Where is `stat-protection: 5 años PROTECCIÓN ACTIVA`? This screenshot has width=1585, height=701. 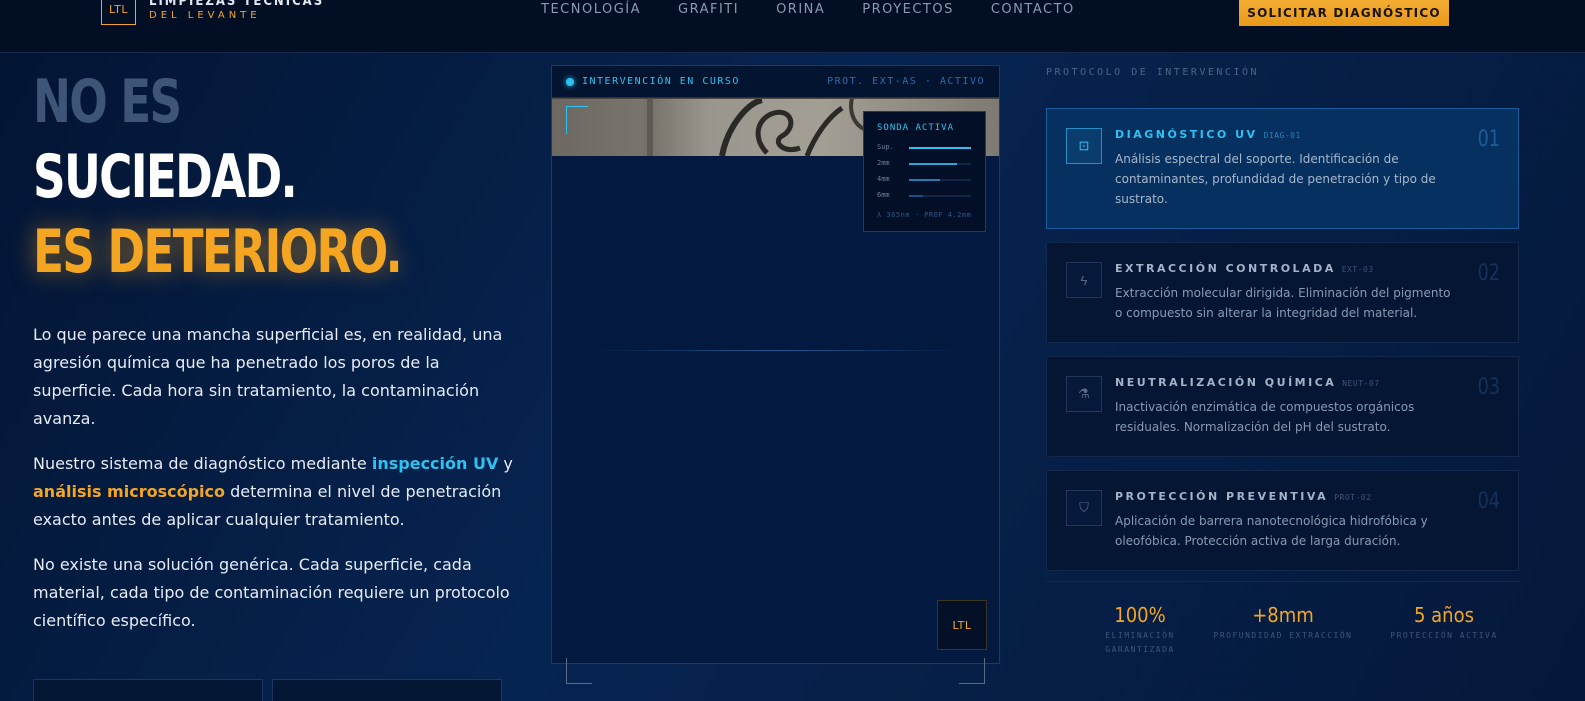
stat-protection: 5 años PROTECCIÓN ACTIVA is located at coordinates (1444, 623).